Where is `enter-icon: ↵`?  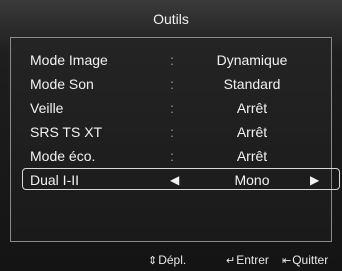 enter-icon: ↵ is located at coordinates (231, 261).